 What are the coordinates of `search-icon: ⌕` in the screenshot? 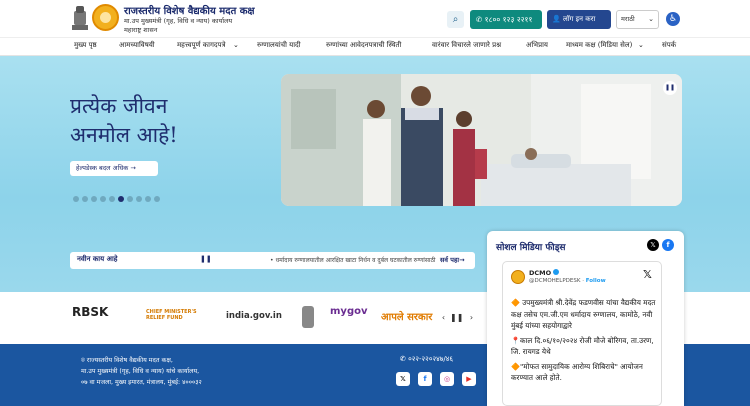 It's located at (455, 19).